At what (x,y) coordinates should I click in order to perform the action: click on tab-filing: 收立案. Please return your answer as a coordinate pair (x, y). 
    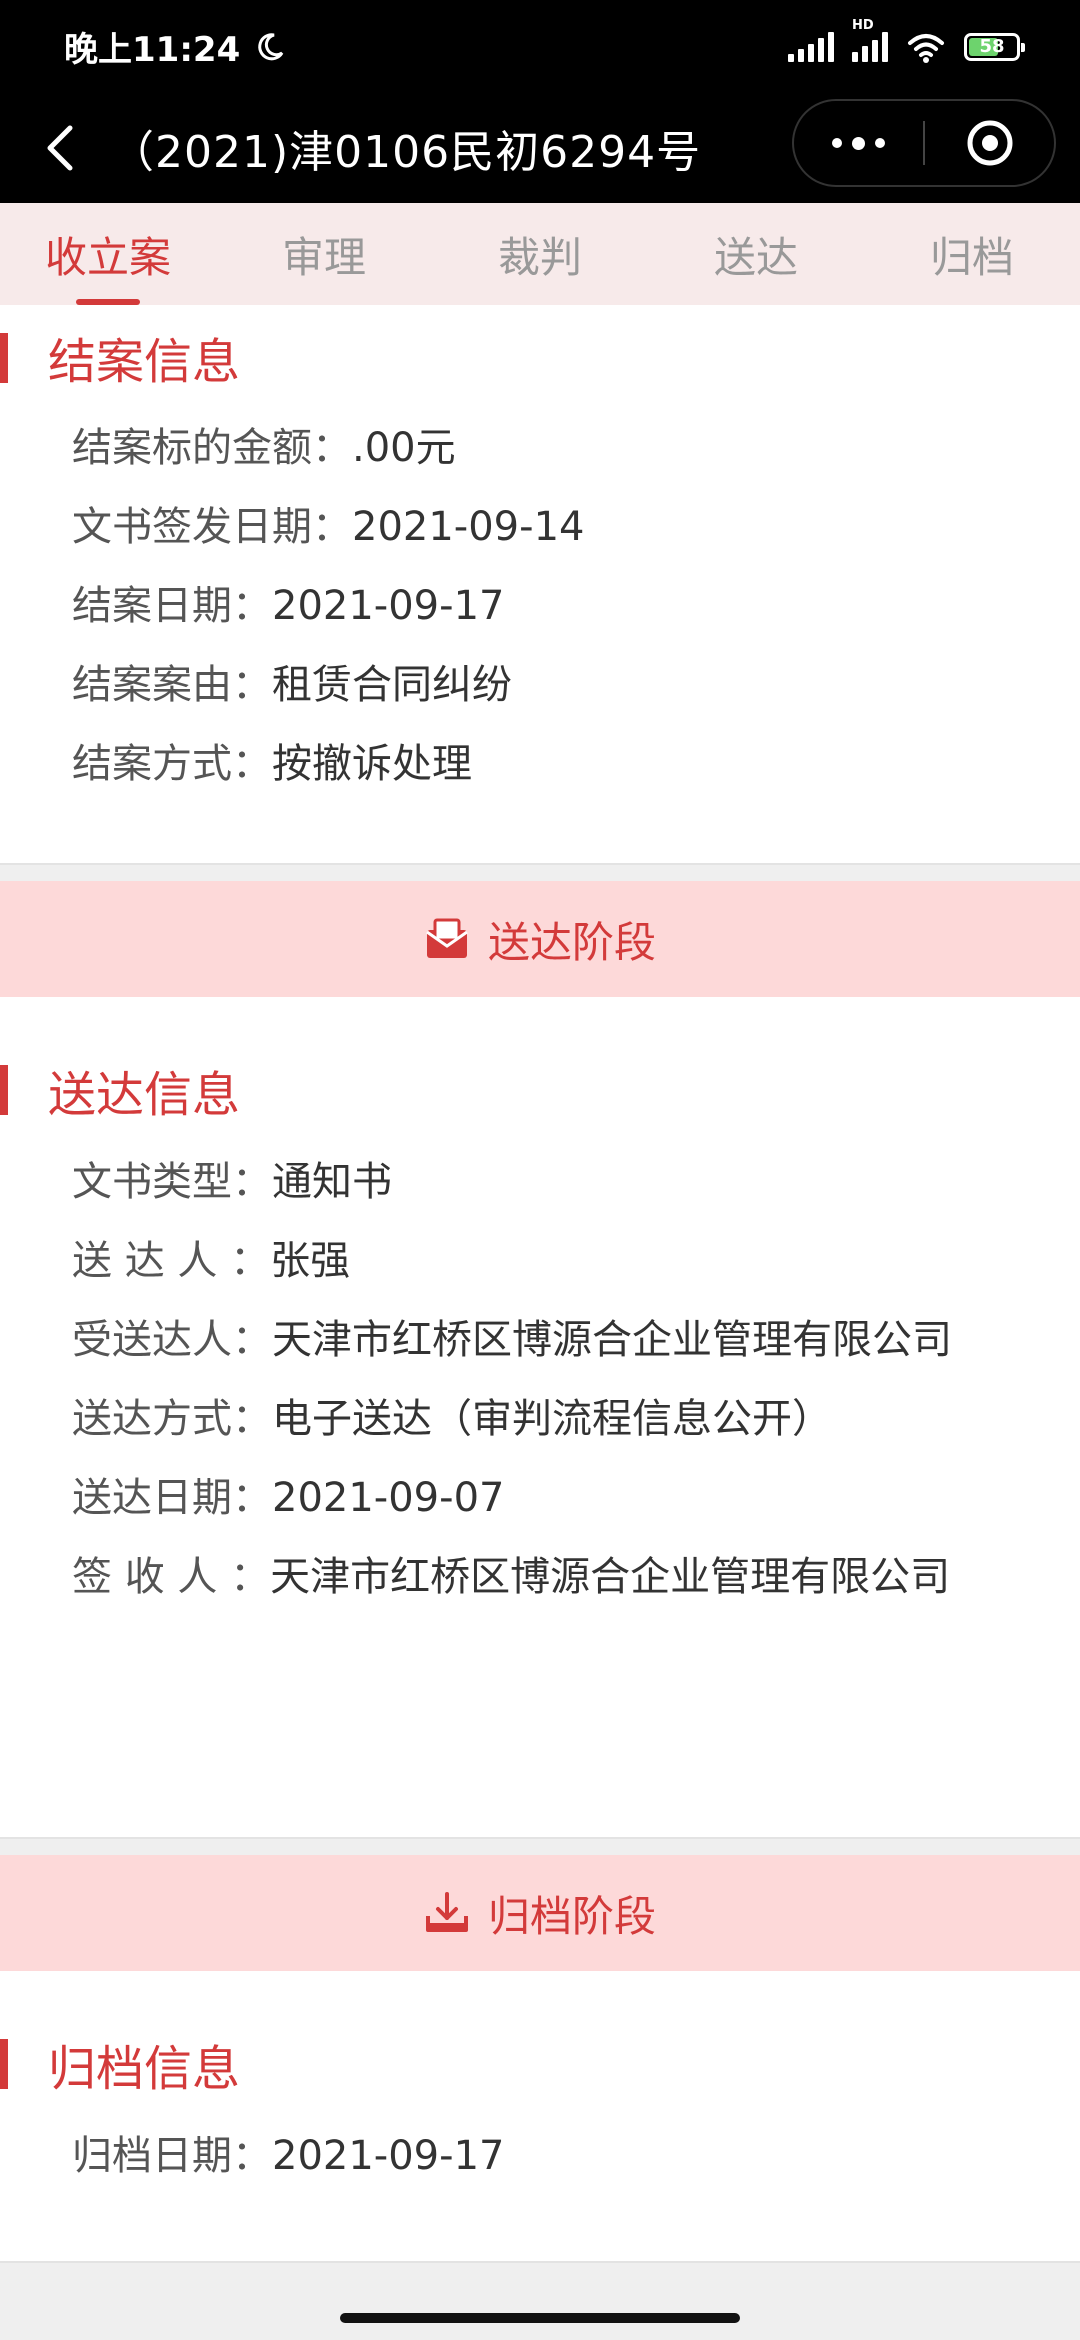
    Looking at the image, I should click on (108, 254).